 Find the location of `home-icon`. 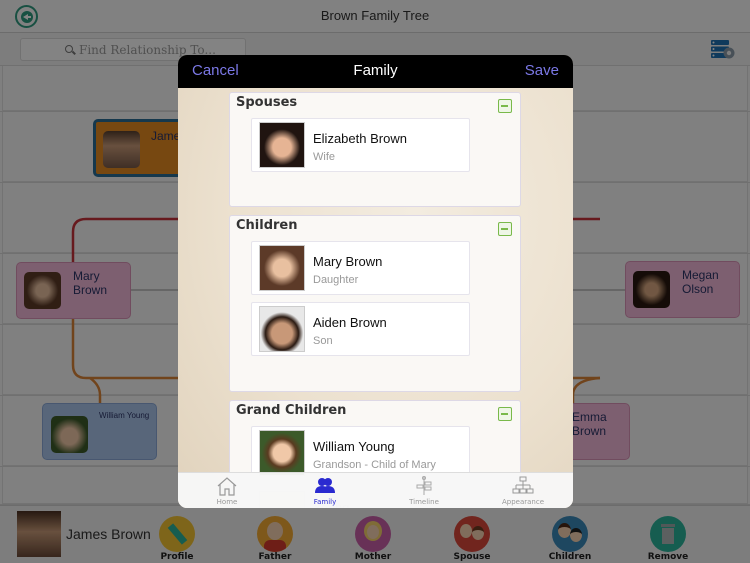

home-icon is located at coordinates (227, 486).